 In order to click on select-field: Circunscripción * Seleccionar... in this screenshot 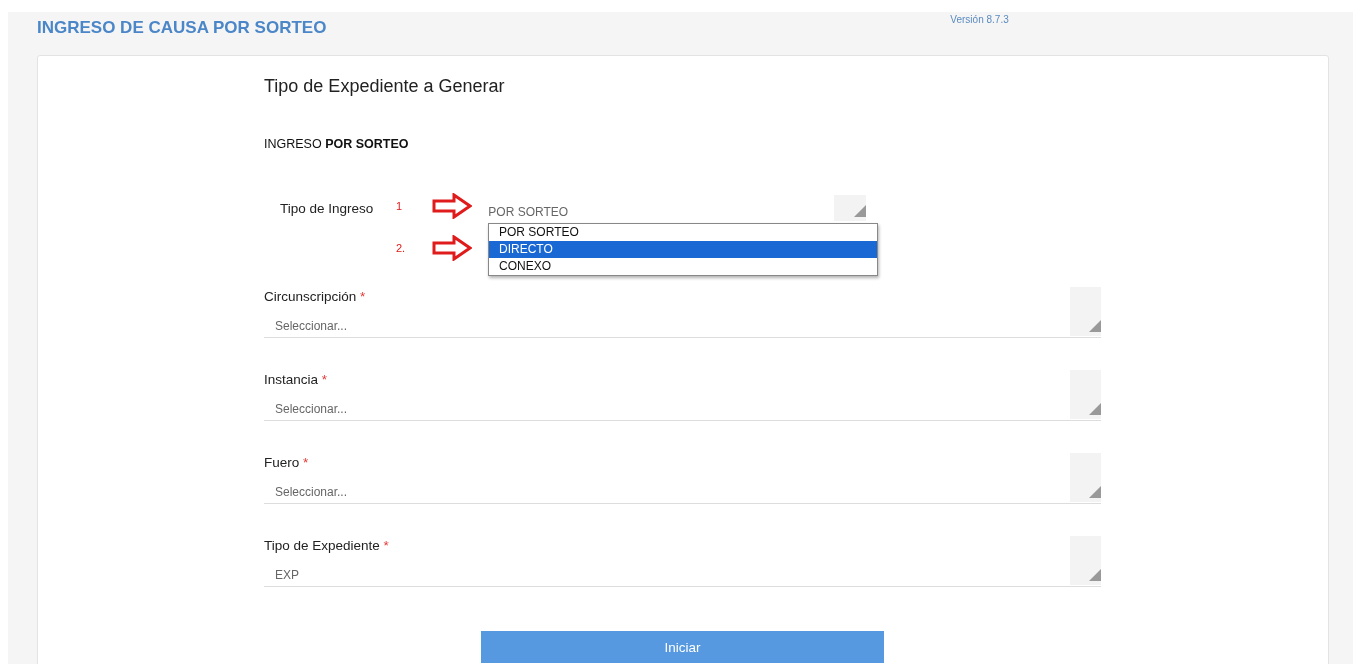, I will do `click(682, 312)`.